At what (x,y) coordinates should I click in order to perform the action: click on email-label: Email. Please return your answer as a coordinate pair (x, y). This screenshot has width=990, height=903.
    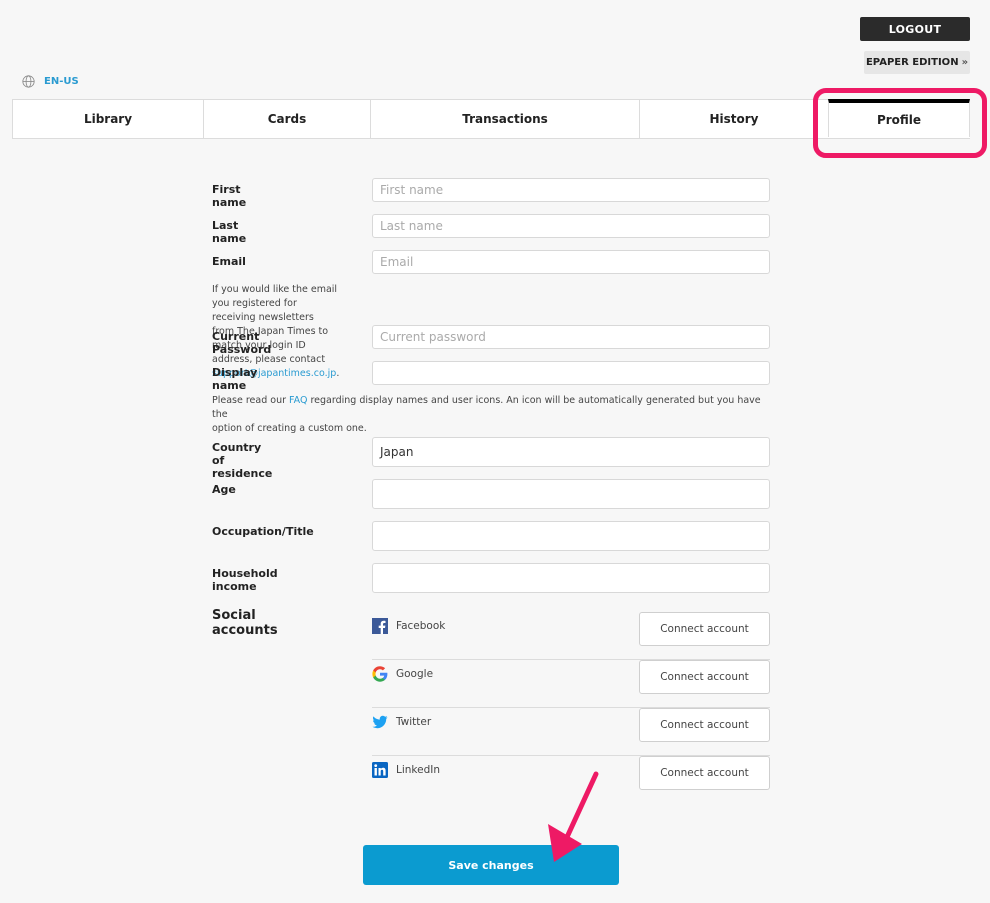
    Looking at the image, I should click on (229, 261).